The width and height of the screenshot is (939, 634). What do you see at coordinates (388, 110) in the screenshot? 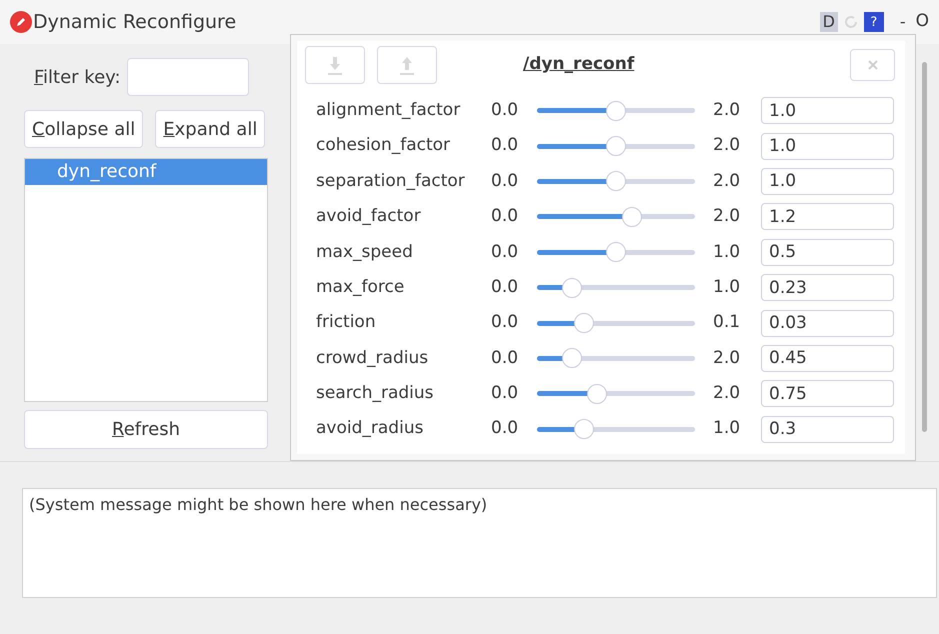
I see `param-name: alignment_factor` at bounding box center [388, 110].